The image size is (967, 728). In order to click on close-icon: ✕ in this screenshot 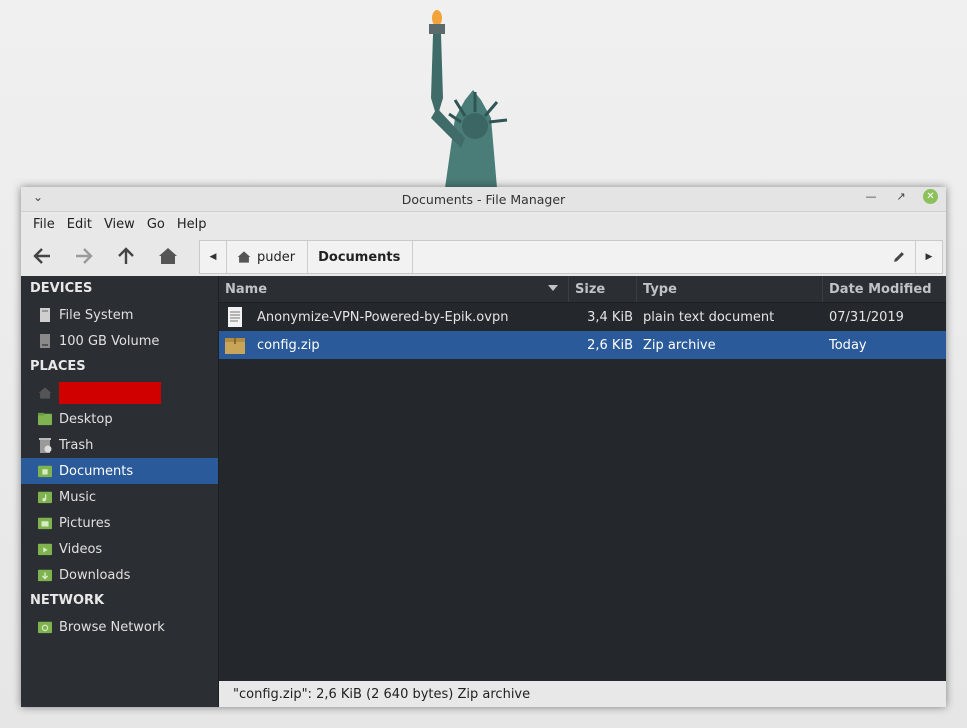, I will do `click(930, 196)`.